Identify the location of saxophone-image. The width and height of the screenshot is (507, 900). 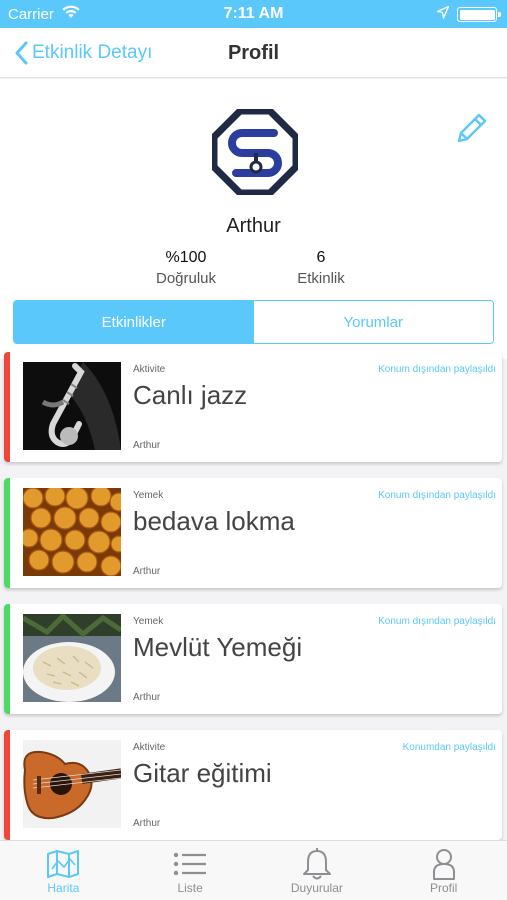
(72, 406).